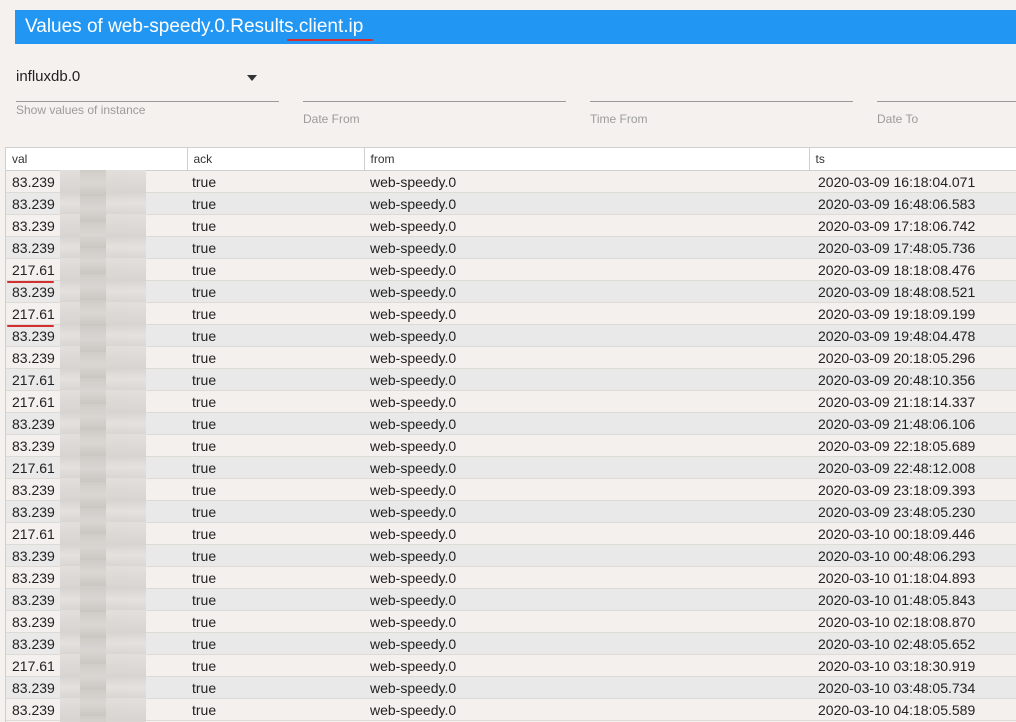 The width and height of the screenshot is (1016, 722). What do you see at coordinates (276, 159) in the screenshot?
I see `column-header-ack: ack` at bounding box center [276, 159].